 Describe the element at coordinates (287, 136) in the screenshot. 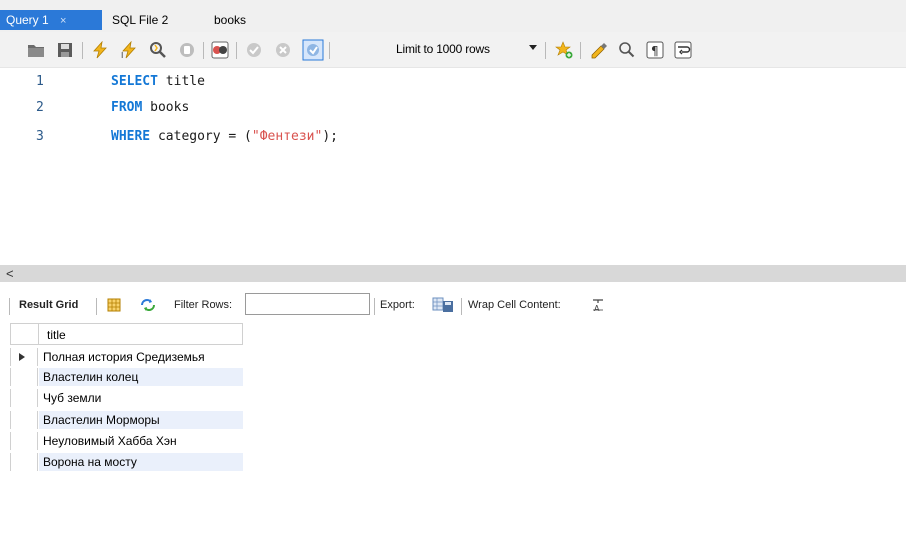

I see `sql-string: "Фентези"` at that location.